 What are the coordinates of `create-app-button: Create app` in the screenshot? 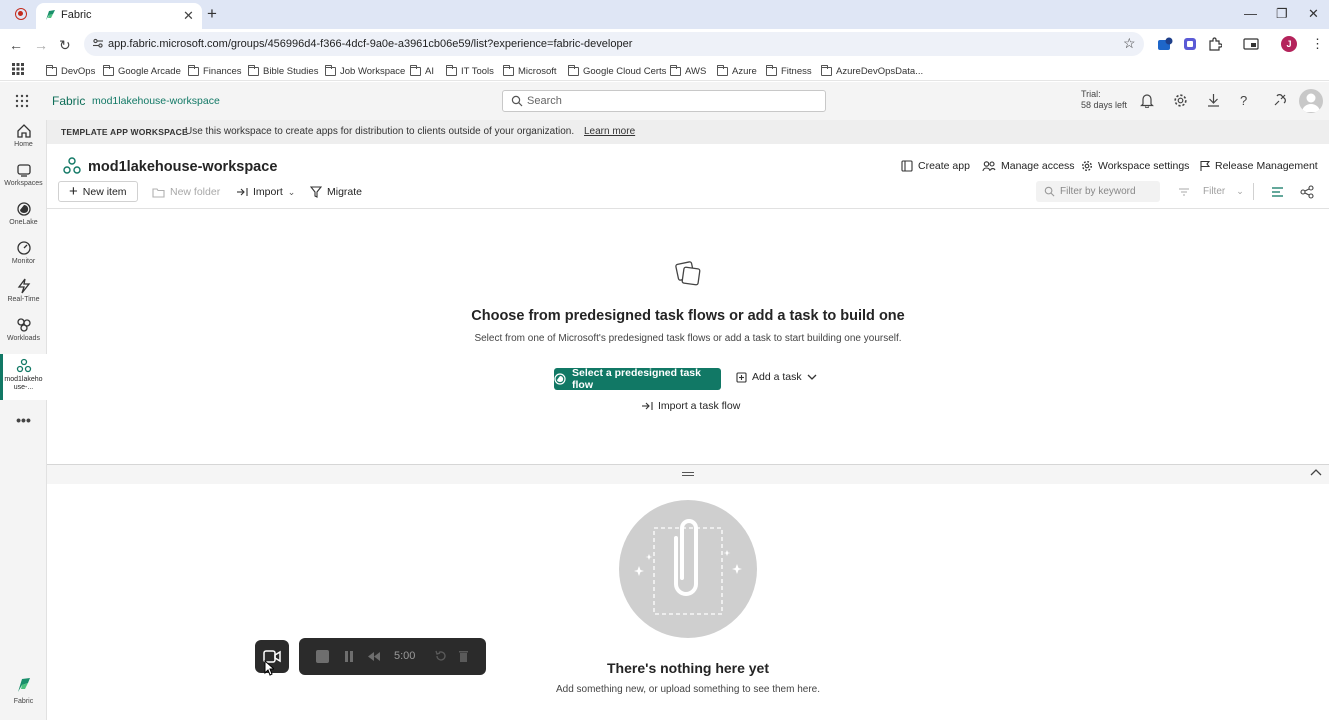 It's located at (935, 166).